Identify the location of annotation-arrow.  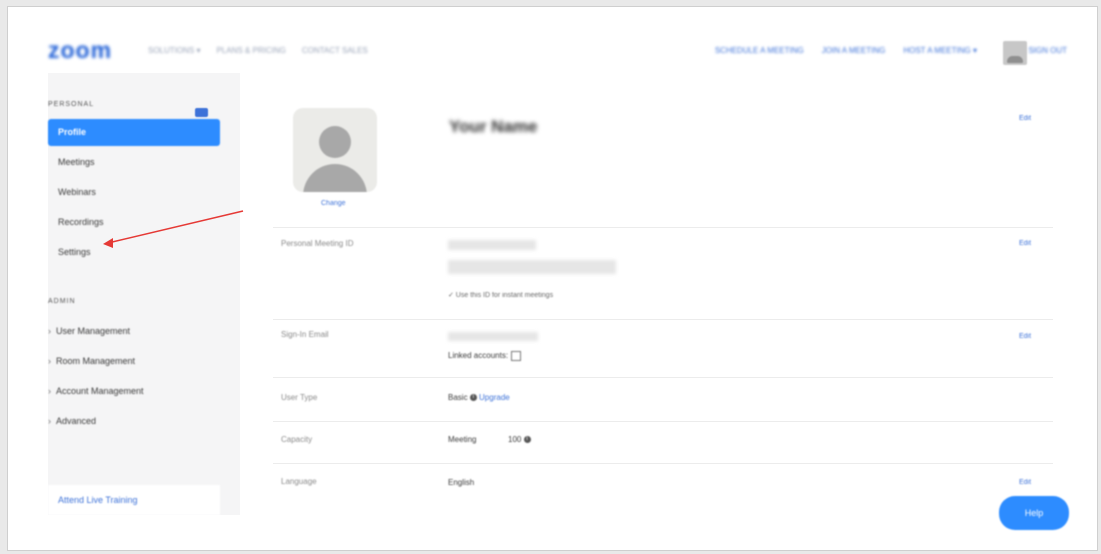
(173, 229).